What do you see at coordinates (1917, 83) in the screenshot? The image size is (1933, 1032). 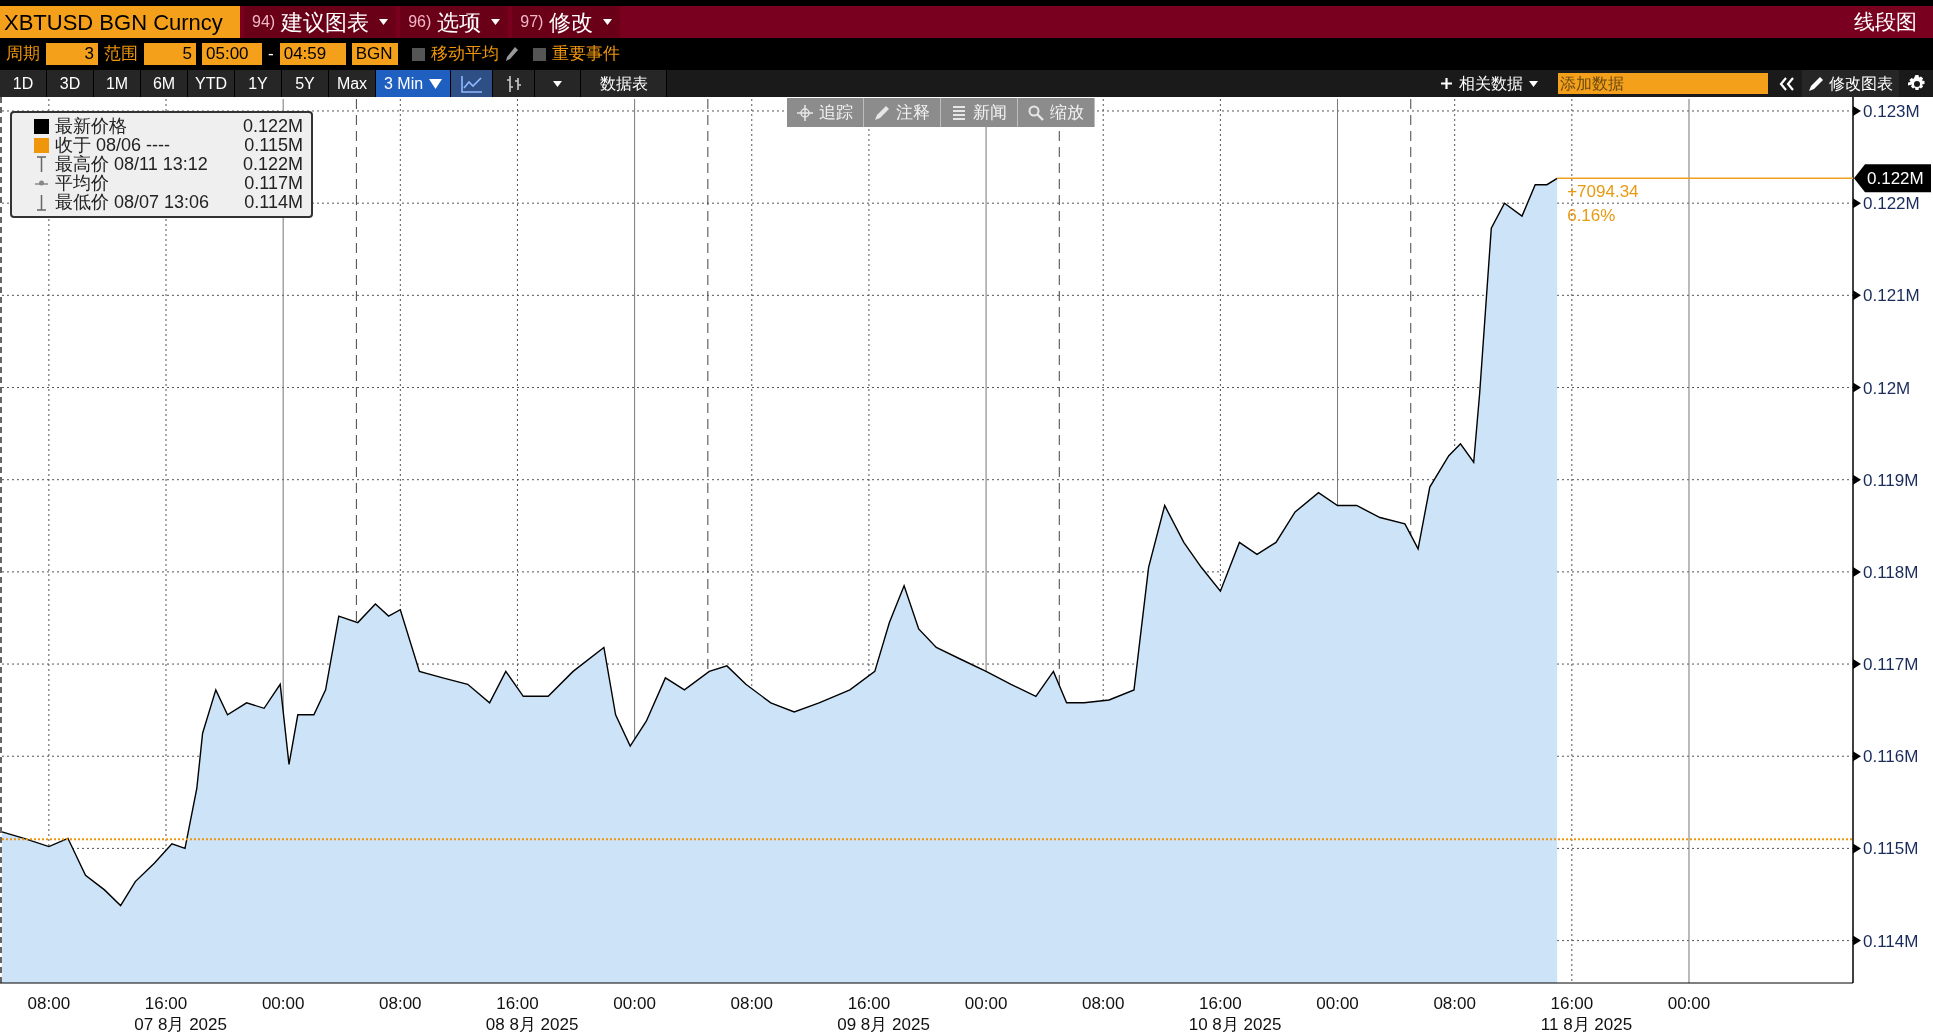 I see `settings-icon` at bounding box center [1917, 83].